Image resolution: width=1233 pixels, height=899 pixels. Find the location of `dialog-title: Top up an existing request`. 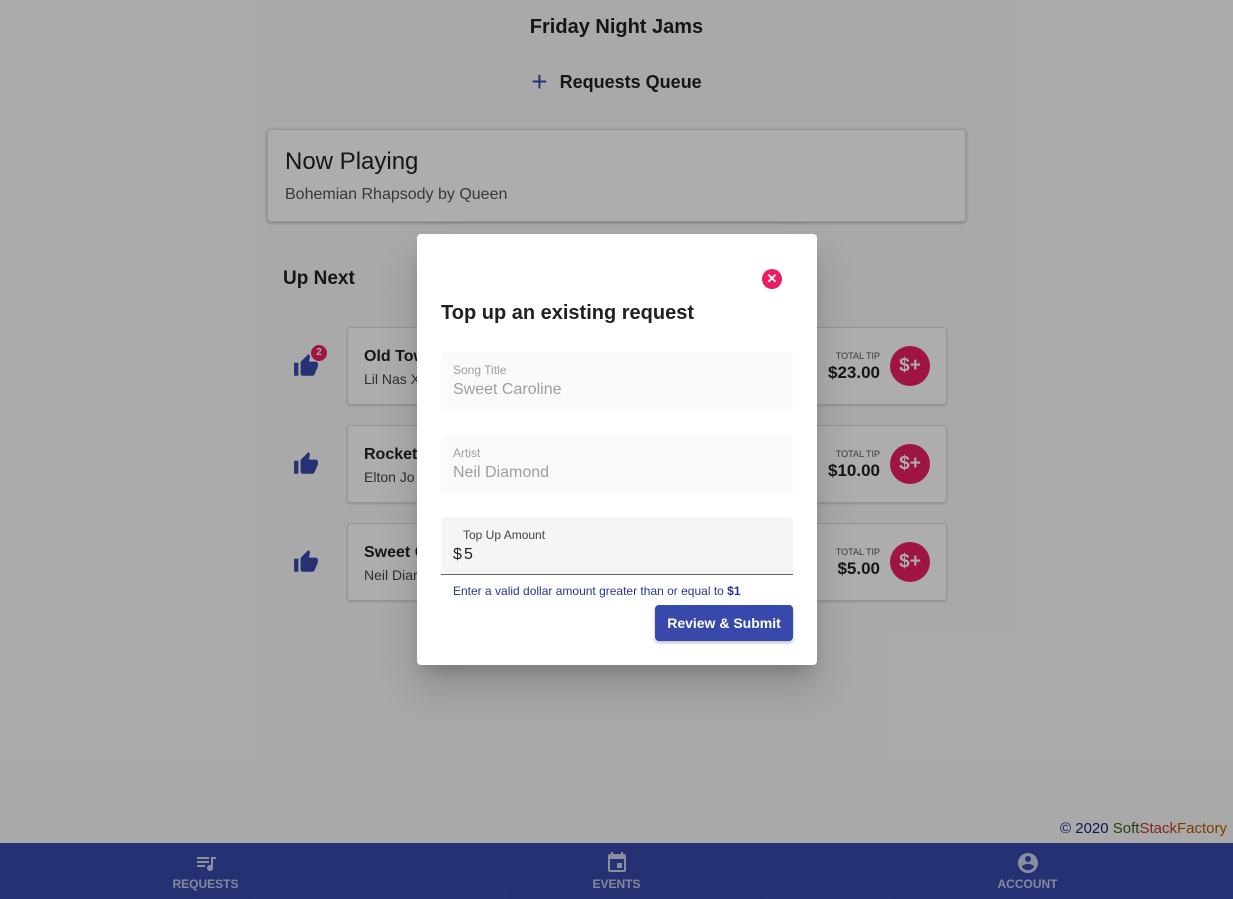

dialog-title: Top up an existing request is located at coordinates (567, 313).